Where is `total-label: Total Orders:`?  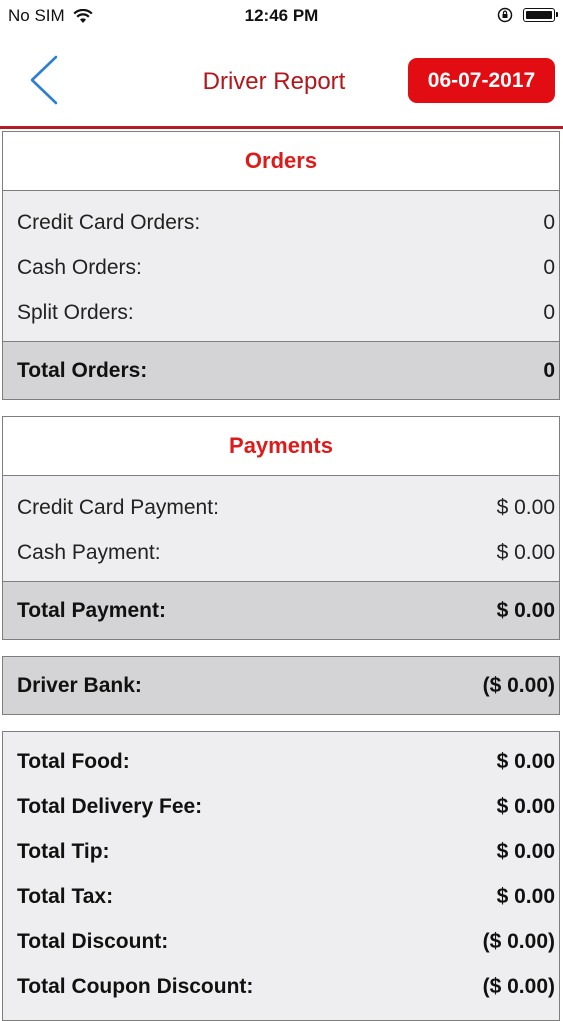
total-label: Total Orders: is located at coordinates (82, 370).